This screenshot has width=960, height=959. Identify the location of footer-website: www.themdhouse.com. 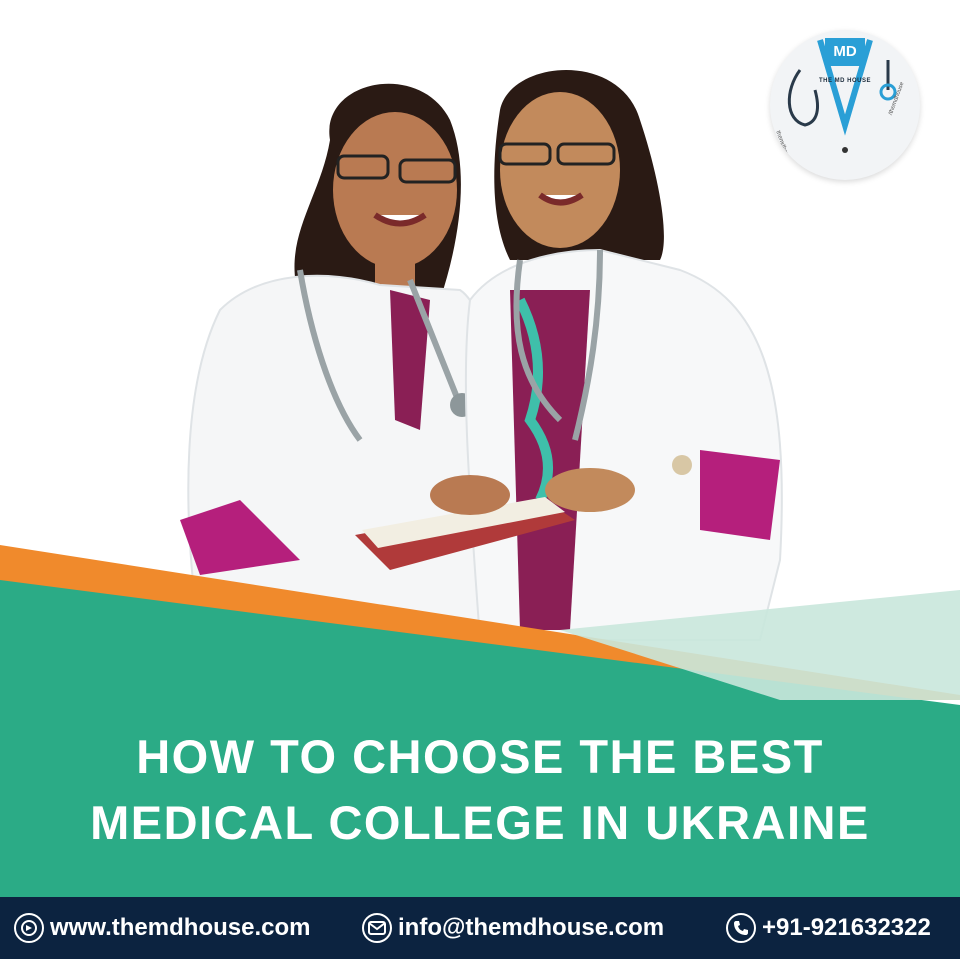
(162, 928).